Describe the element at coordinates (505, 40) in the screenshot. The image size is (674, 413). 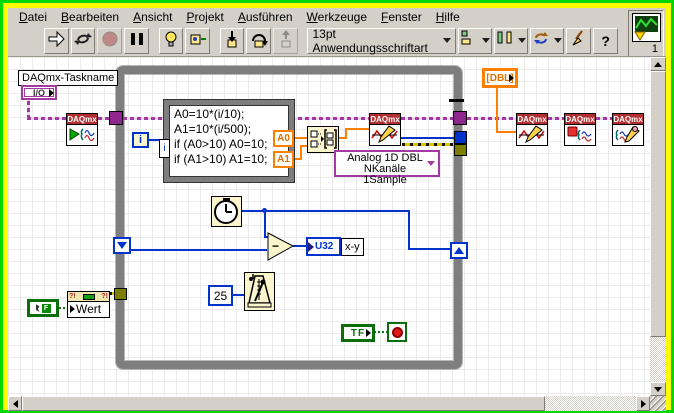
I see `distribute-objects-icon` at that location.